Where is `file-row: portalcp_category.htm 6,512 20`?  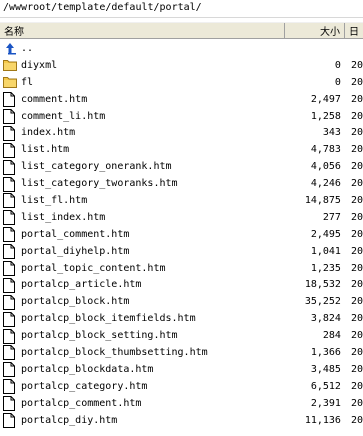 file-row: portalcp_category.htm 6,512 20 is located at coordinates (181, 386).